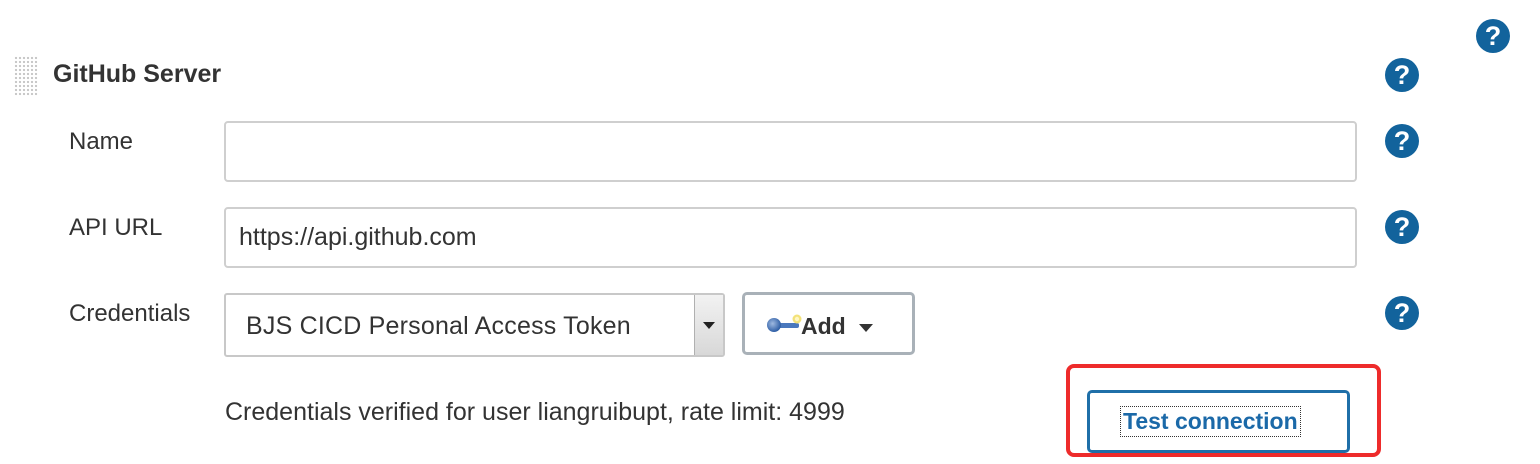 The image size is (1540, 464). Describe the element at coordinates (438, 326) in the screenshot. I see `credentials-selected-value: BJS CICD Personal Access Token` at that location.